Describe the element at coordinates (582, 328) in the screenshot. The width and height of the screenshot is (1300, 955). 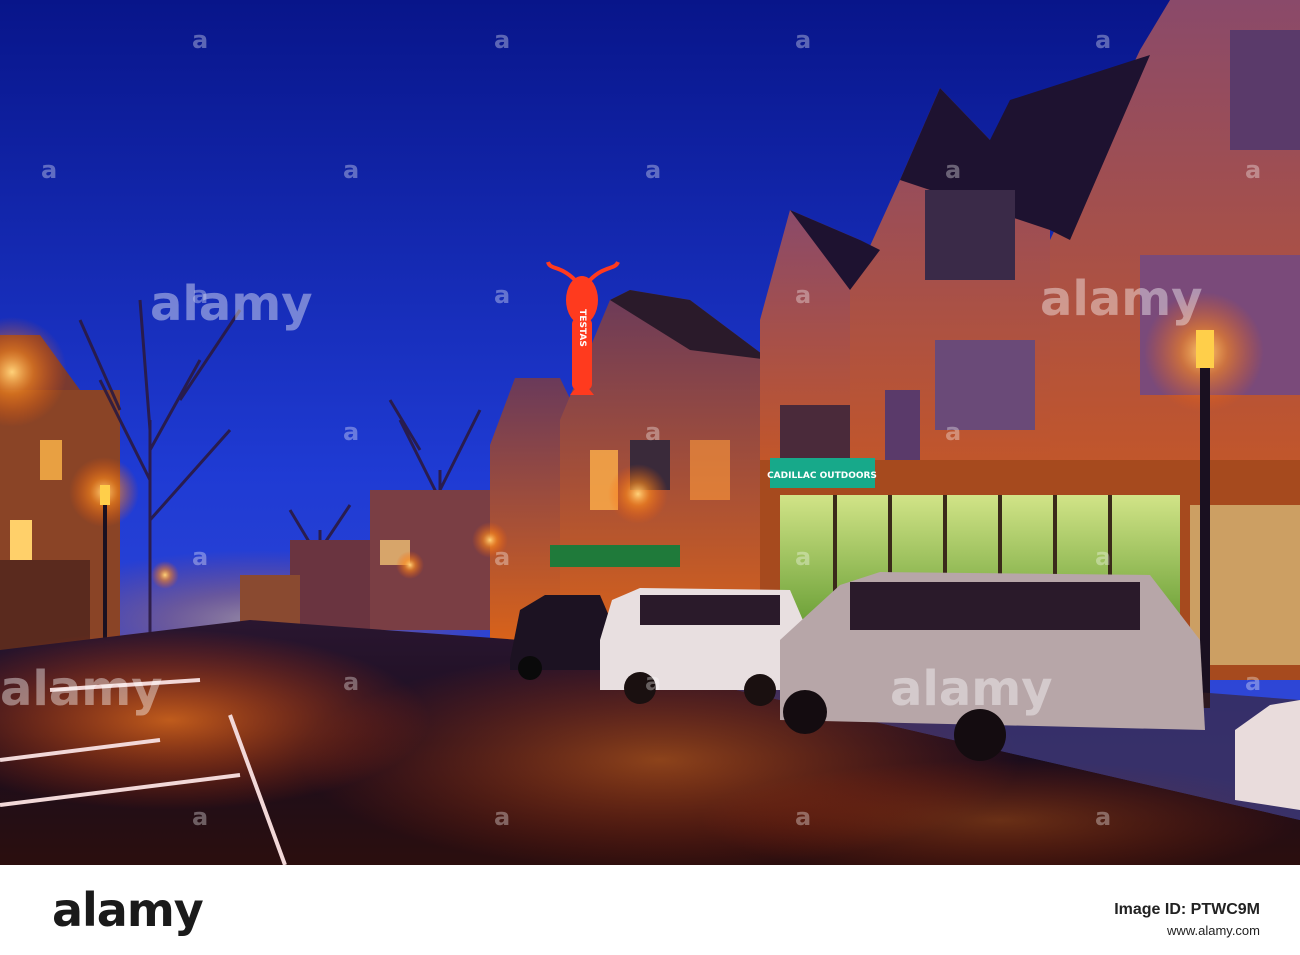
I see `lobster-sign-text: TESTAS` at that location.